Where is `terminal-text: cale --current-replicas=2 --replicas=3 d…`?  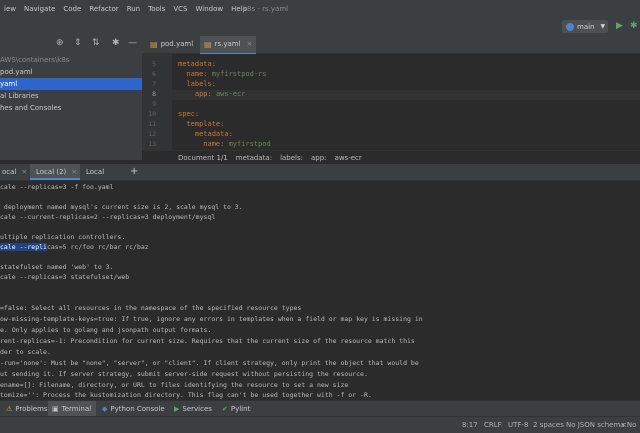 terminal-text: cale --current-replicas=2 --replicas=3 d… is located at coordinates (108, 217).